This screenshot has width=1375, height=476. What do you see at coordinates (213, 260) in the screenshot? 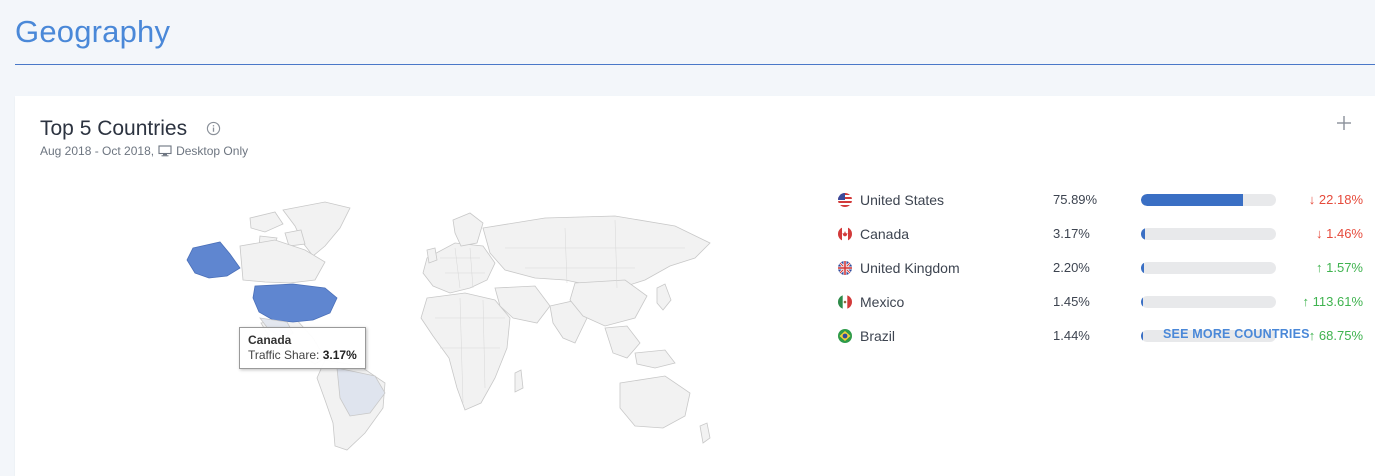
I see `canada-shape` at bounding box center [213, 260].